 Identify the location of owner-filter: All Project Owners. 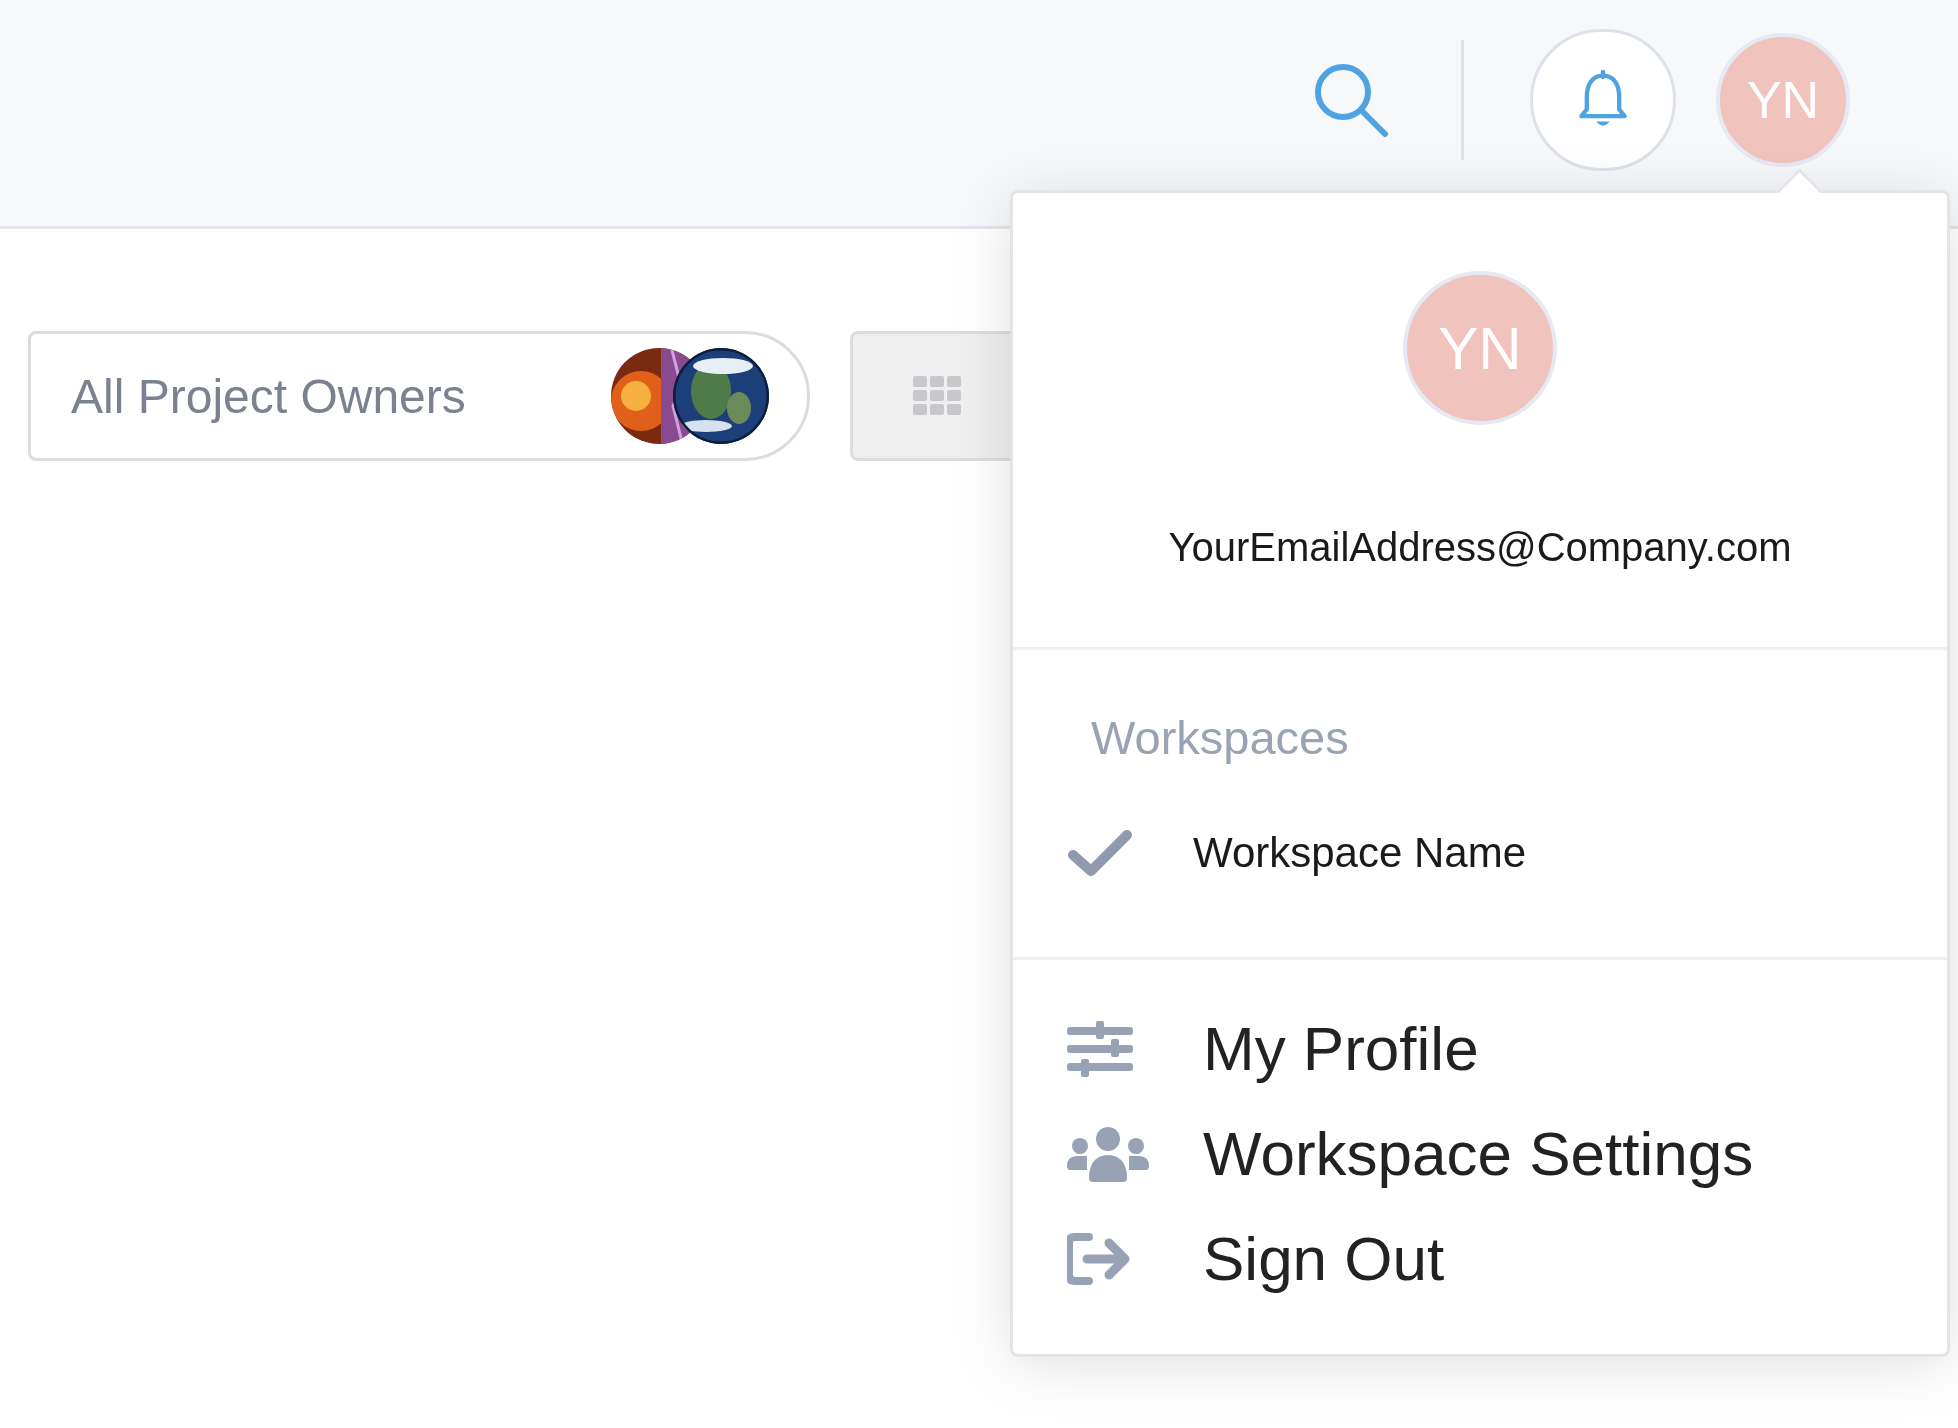
(419, 396).